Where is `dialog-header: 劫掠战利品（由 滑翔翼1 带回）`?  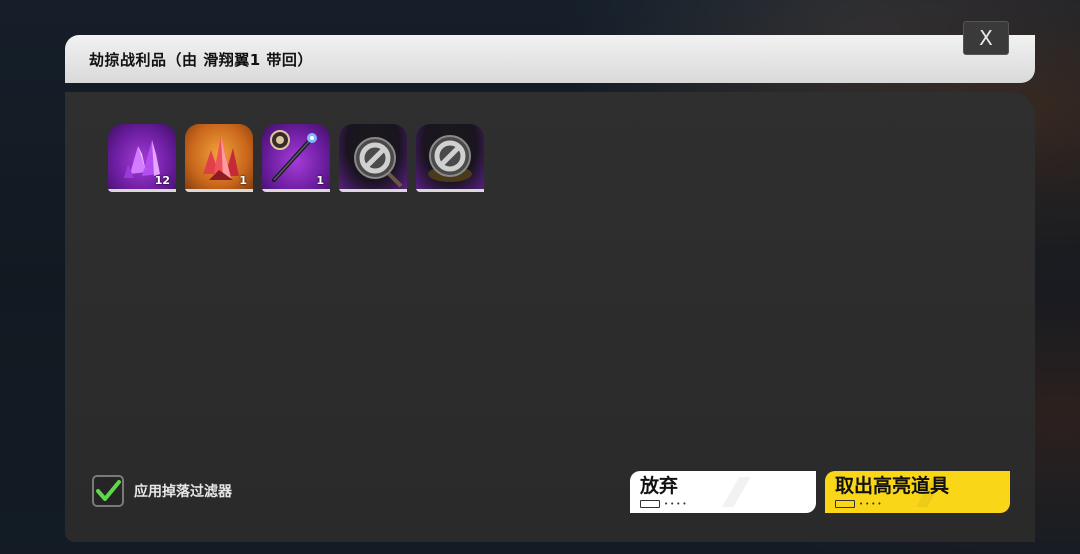 dialog-header: 劫掠战利品（由 滑翔翼1 带回） is located at coordinates (550, 59).